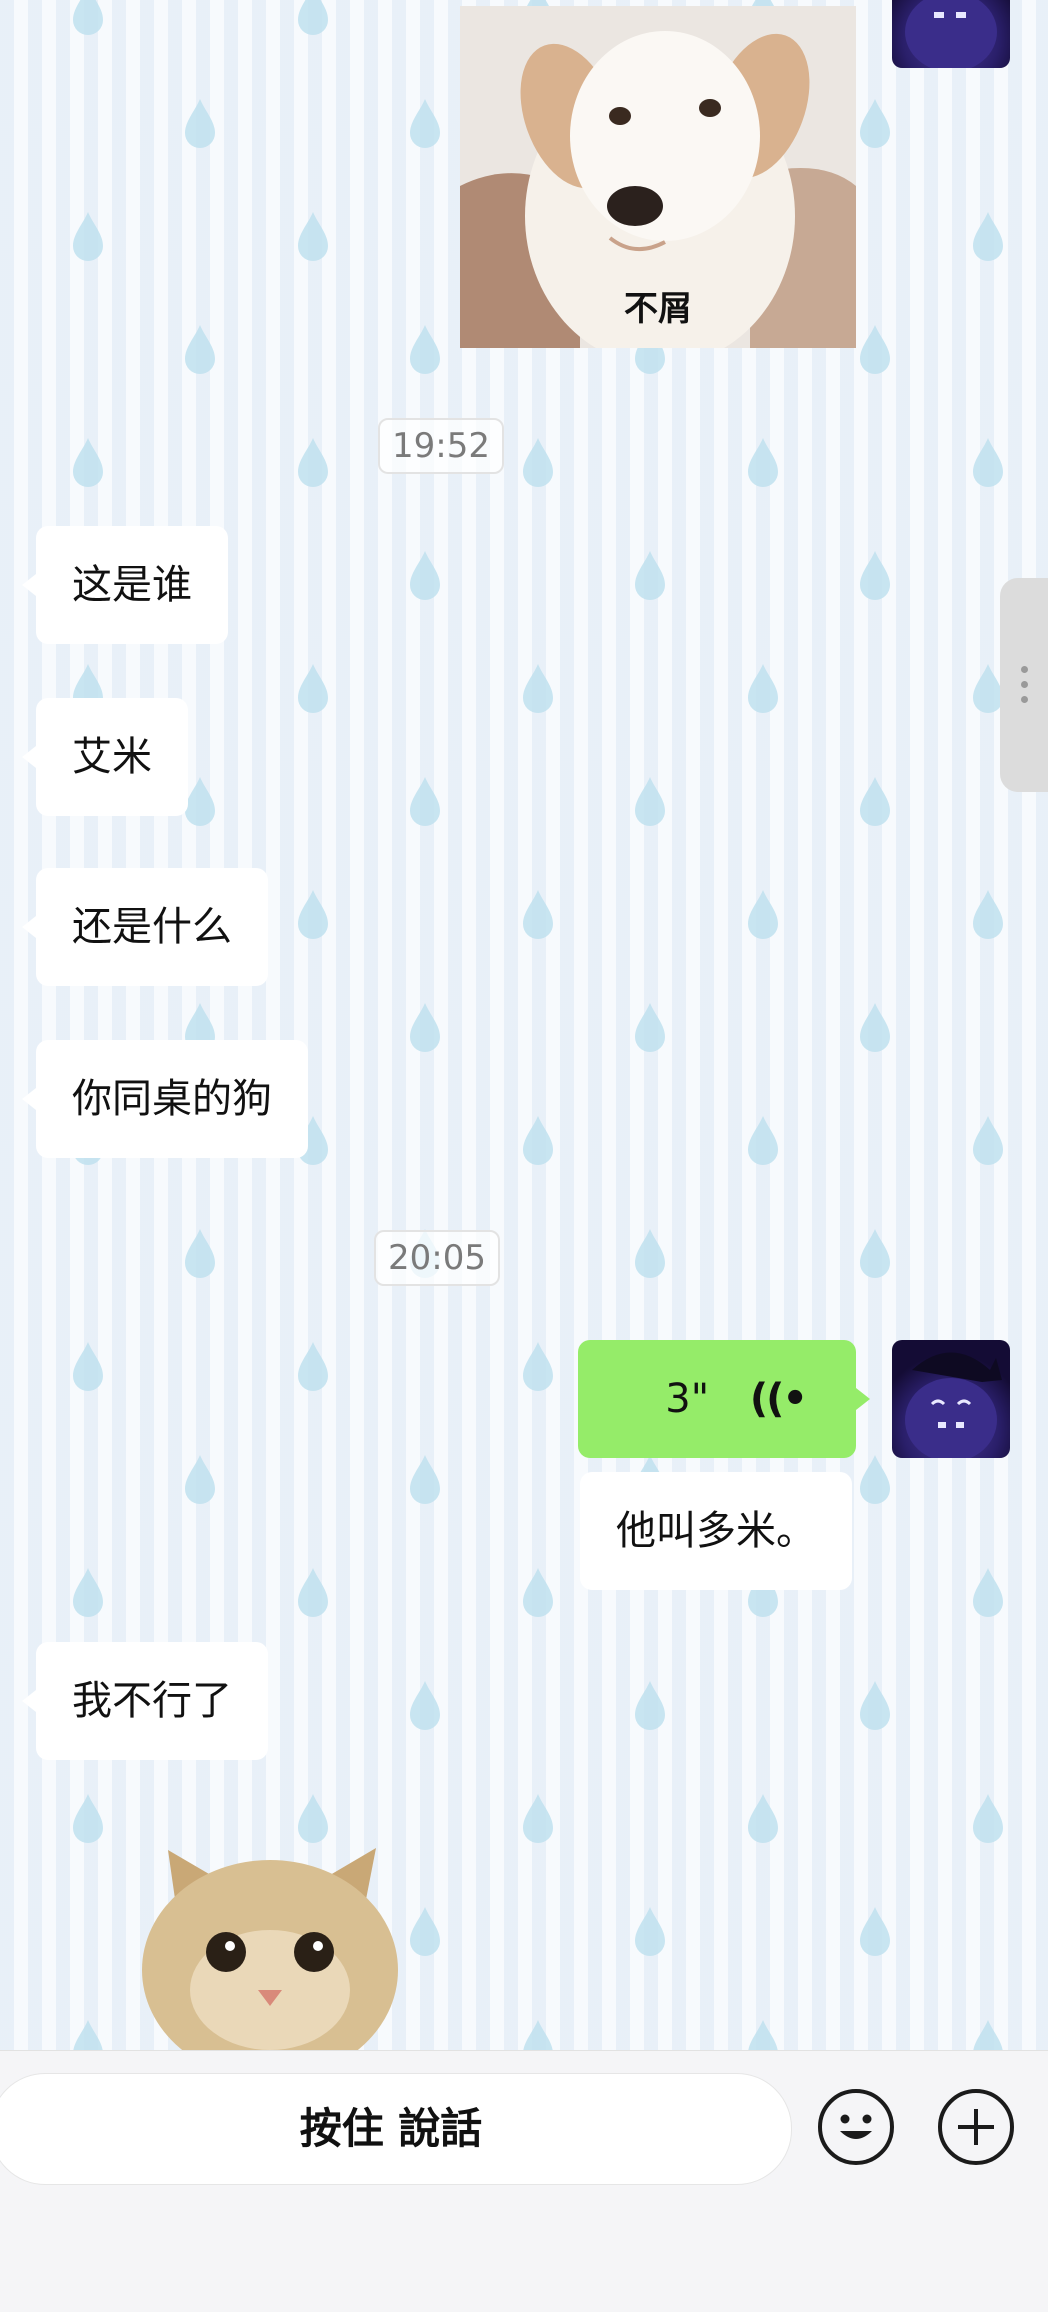 This screenshot has height=2312, width=1048. I want to click on incoming-message-5: 我不行了, so click(145, 1701).